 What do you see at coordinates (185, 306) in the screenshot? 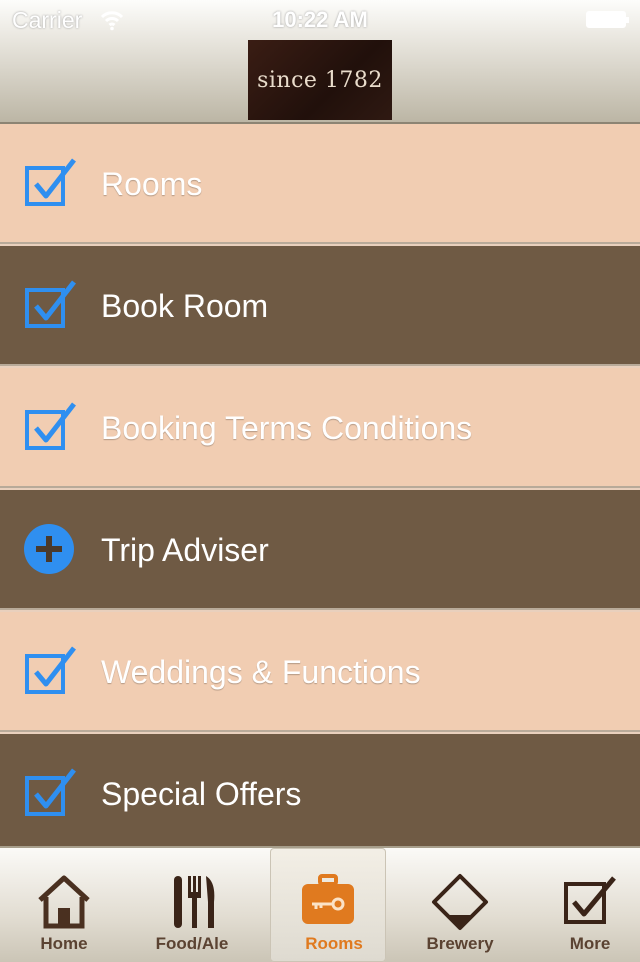
I see `menu-item-label: Book Room` at bounding box center [185, 306].